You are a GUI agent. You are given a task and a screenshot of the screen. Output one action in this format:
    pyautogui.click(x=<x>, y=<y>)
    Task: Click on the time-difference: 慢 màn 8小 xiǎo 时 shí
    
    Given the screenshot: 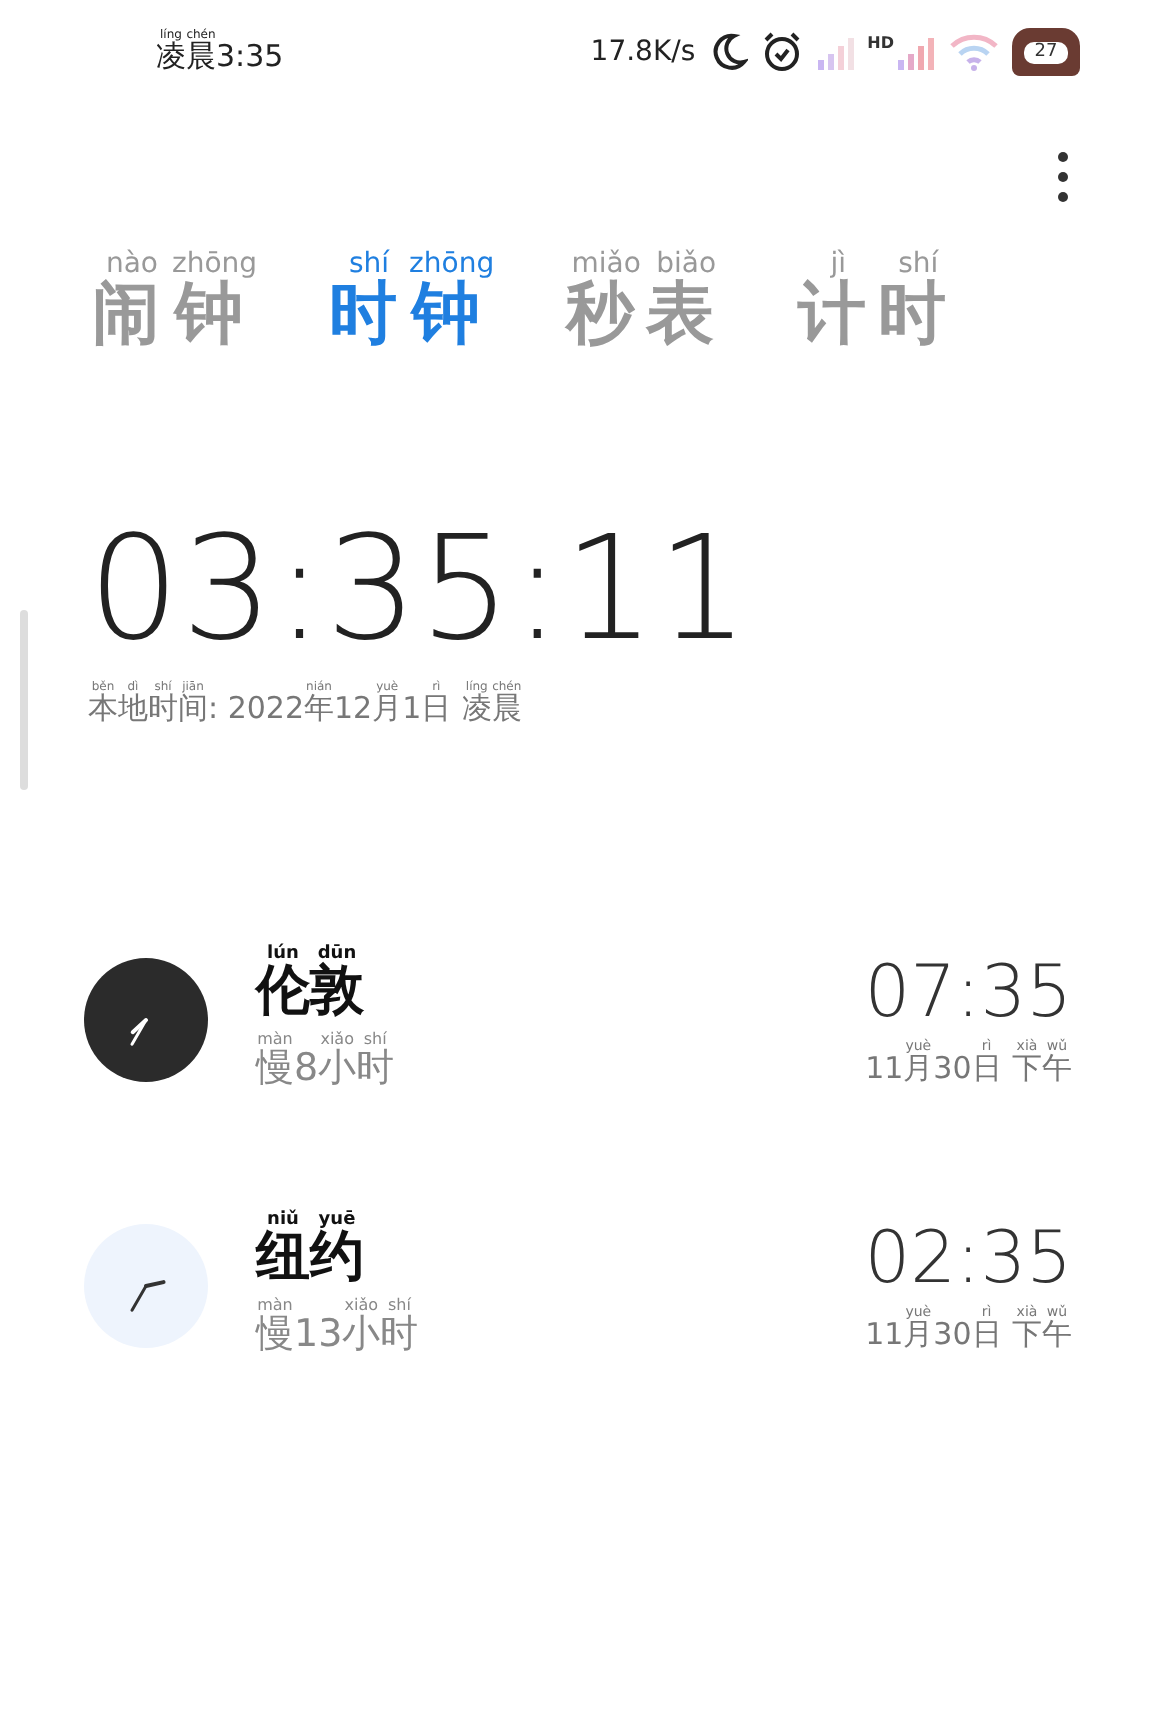 What is the action you would take?
    pyautogui.click(x=325, y=1062)
    